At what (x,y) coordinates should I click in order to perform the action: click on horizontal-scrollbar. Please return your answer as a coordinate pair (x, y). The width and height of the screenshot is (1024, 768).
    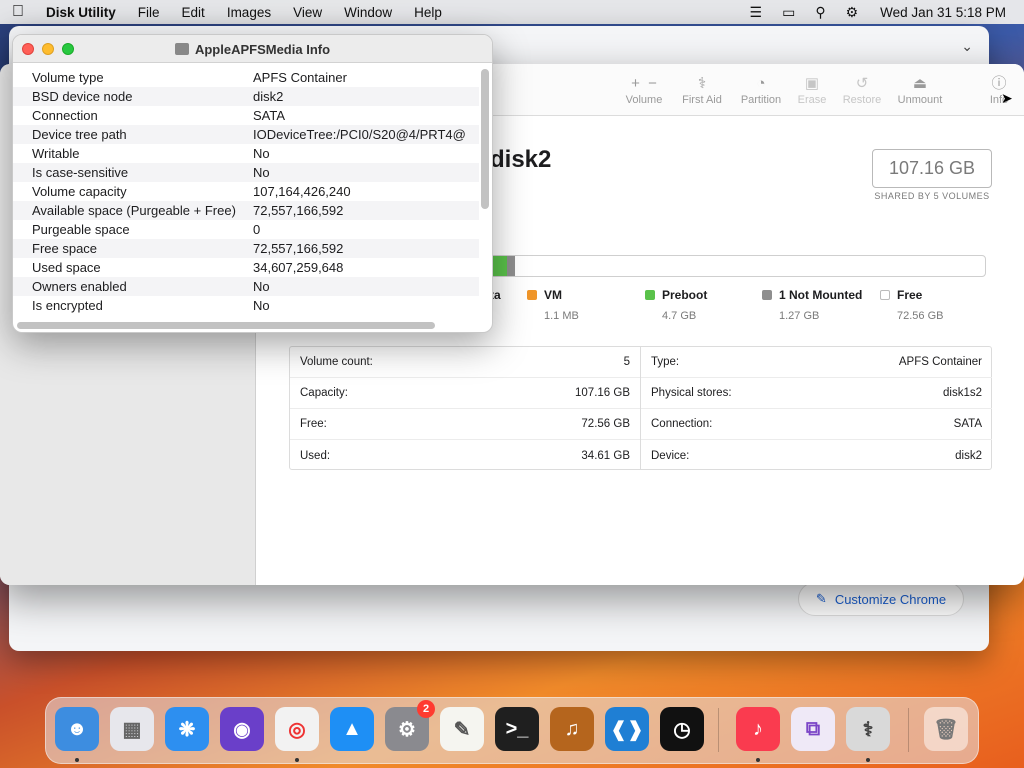
    Looking at the image, I should click on (226, 325).